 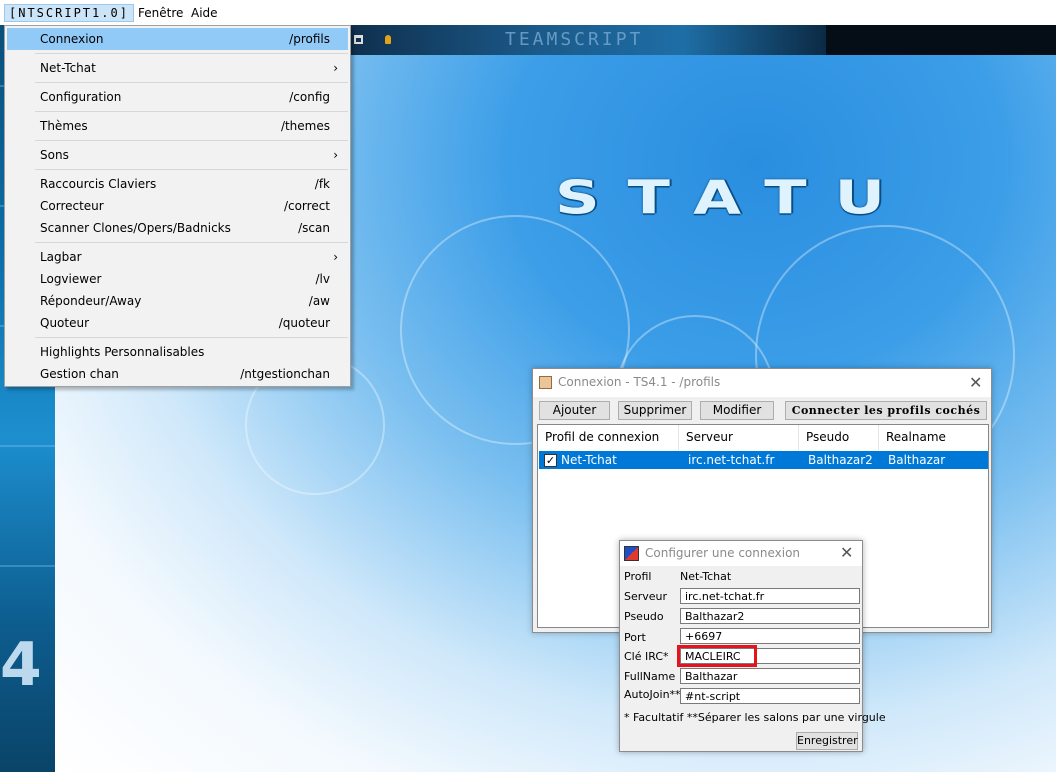 I want to click on port-label: Port, so click(x=635, y=637).